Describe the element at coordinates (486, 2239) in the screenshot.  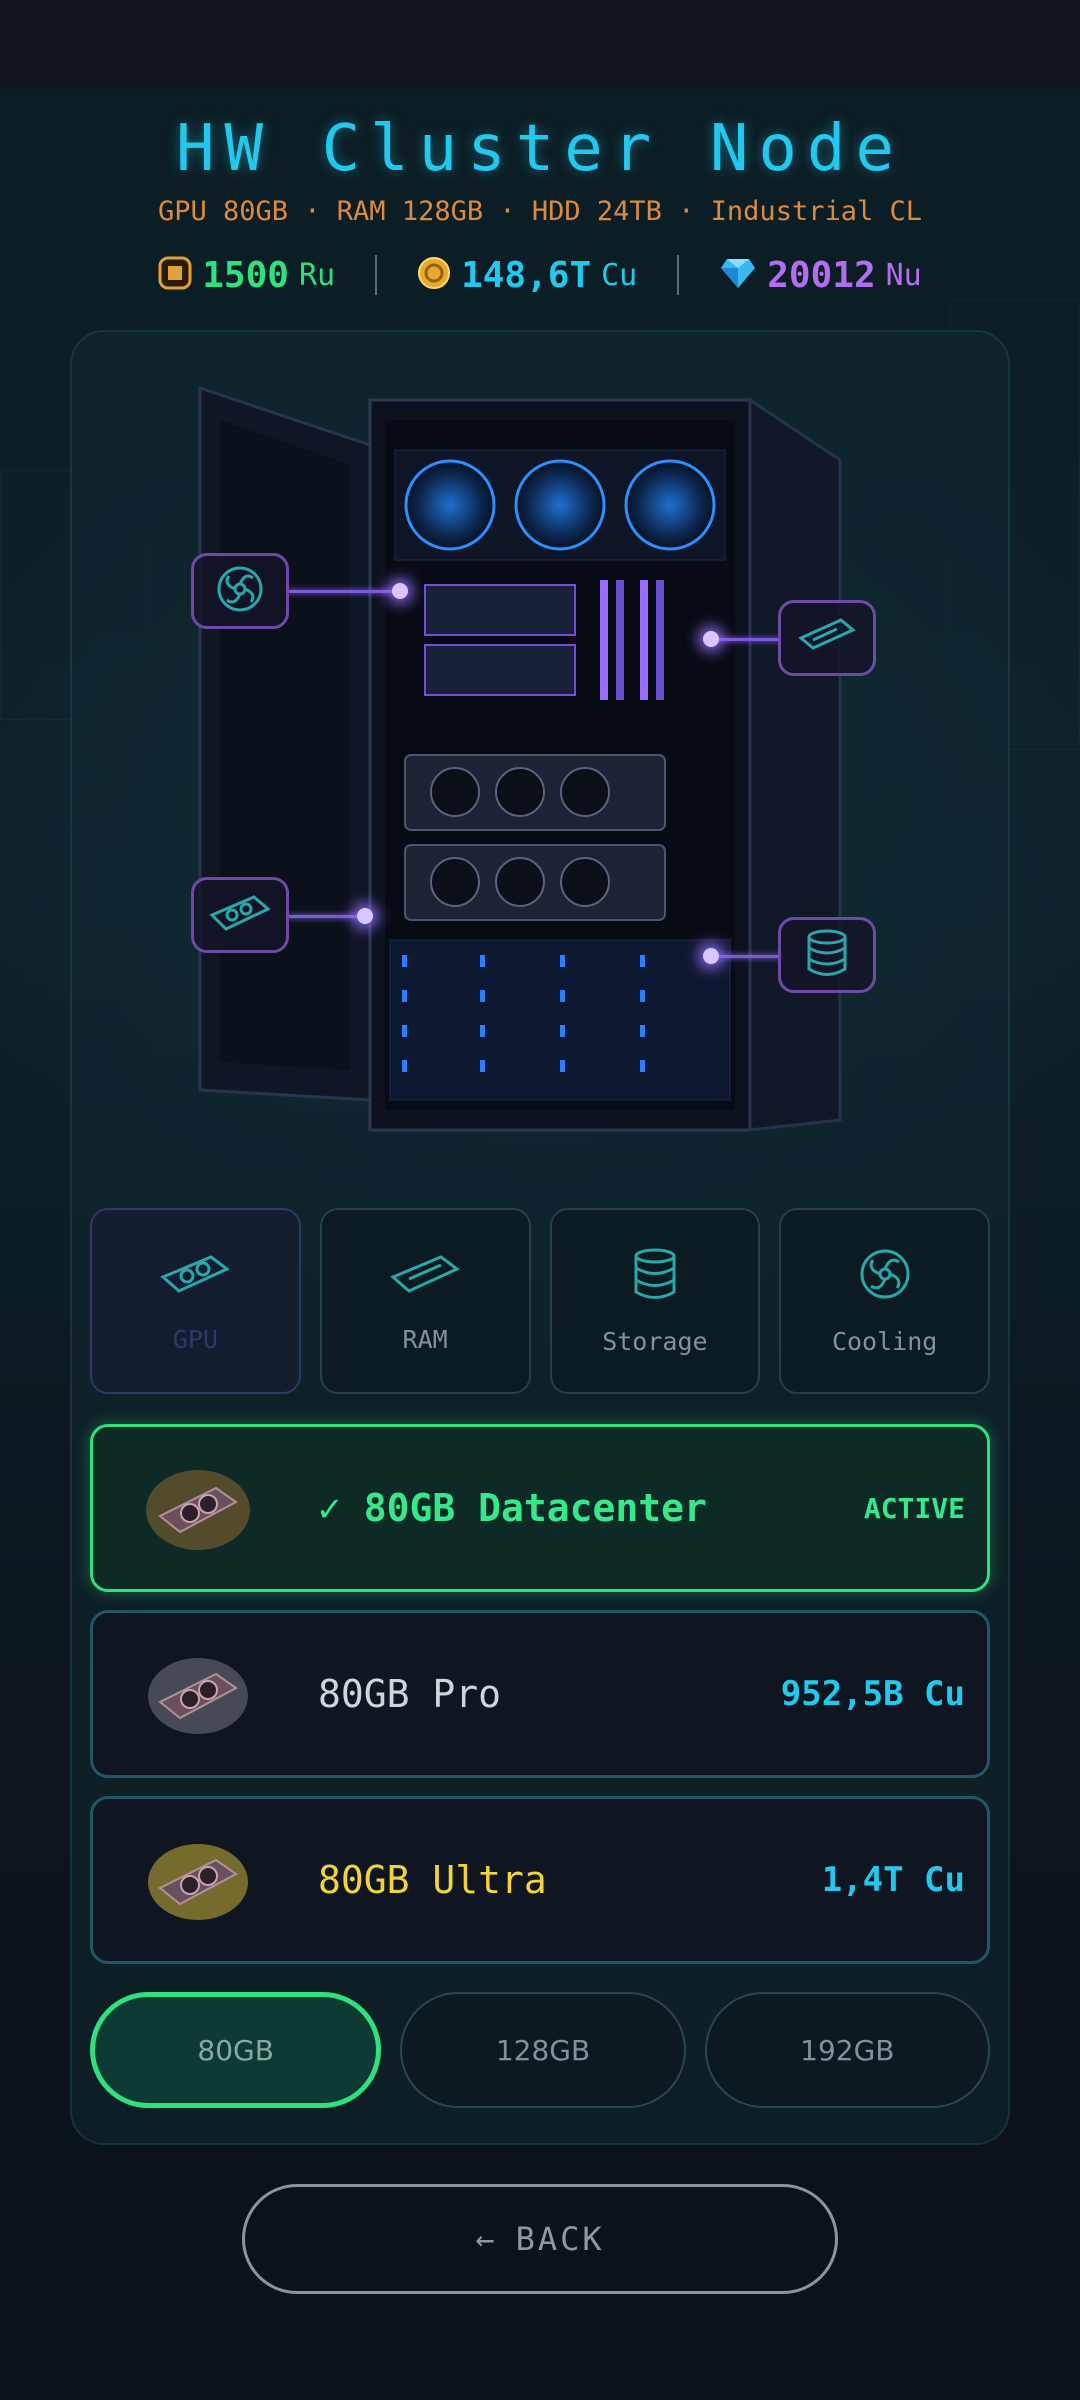
I see `arrow-left-icon: ←` at that location.